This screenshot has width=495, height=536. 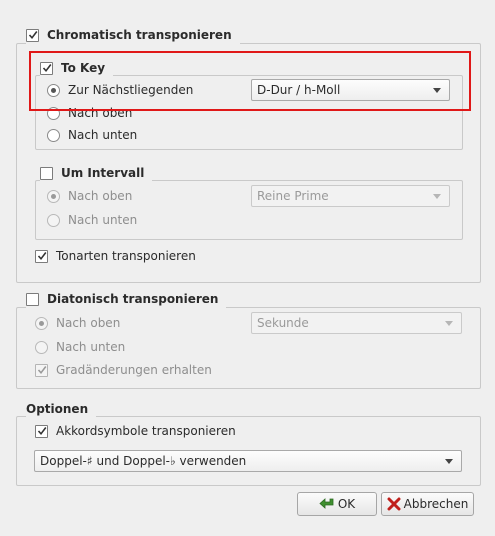 What do you see at coordinates (53, 196) in the screenshot?
I see `interval-up-radio` at bounding box center [53, 196].